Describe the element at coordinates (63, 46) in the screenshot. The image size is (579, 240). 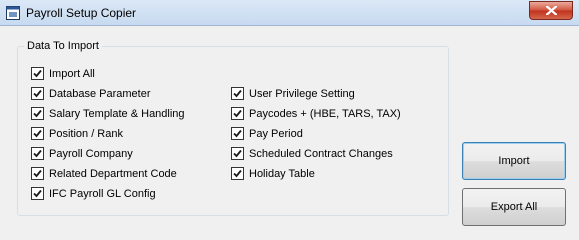
I see `group-label: Data To Import` at that location.